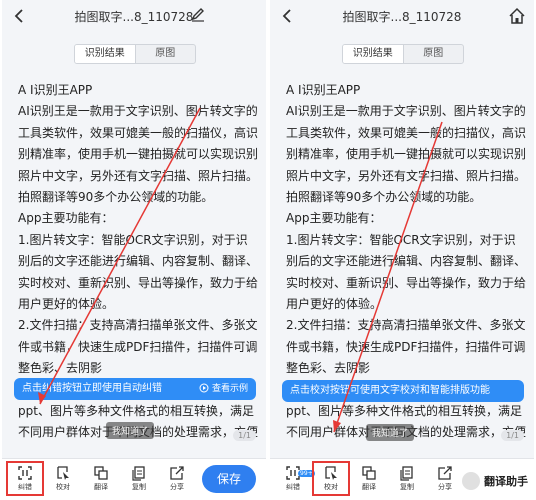 The height and width of the screenshot is (500, 536). What do you see at coordinates (296, 478) in the screenshot?
I see `correct-button: 纠错 99+` at bounding box center [296, 478].